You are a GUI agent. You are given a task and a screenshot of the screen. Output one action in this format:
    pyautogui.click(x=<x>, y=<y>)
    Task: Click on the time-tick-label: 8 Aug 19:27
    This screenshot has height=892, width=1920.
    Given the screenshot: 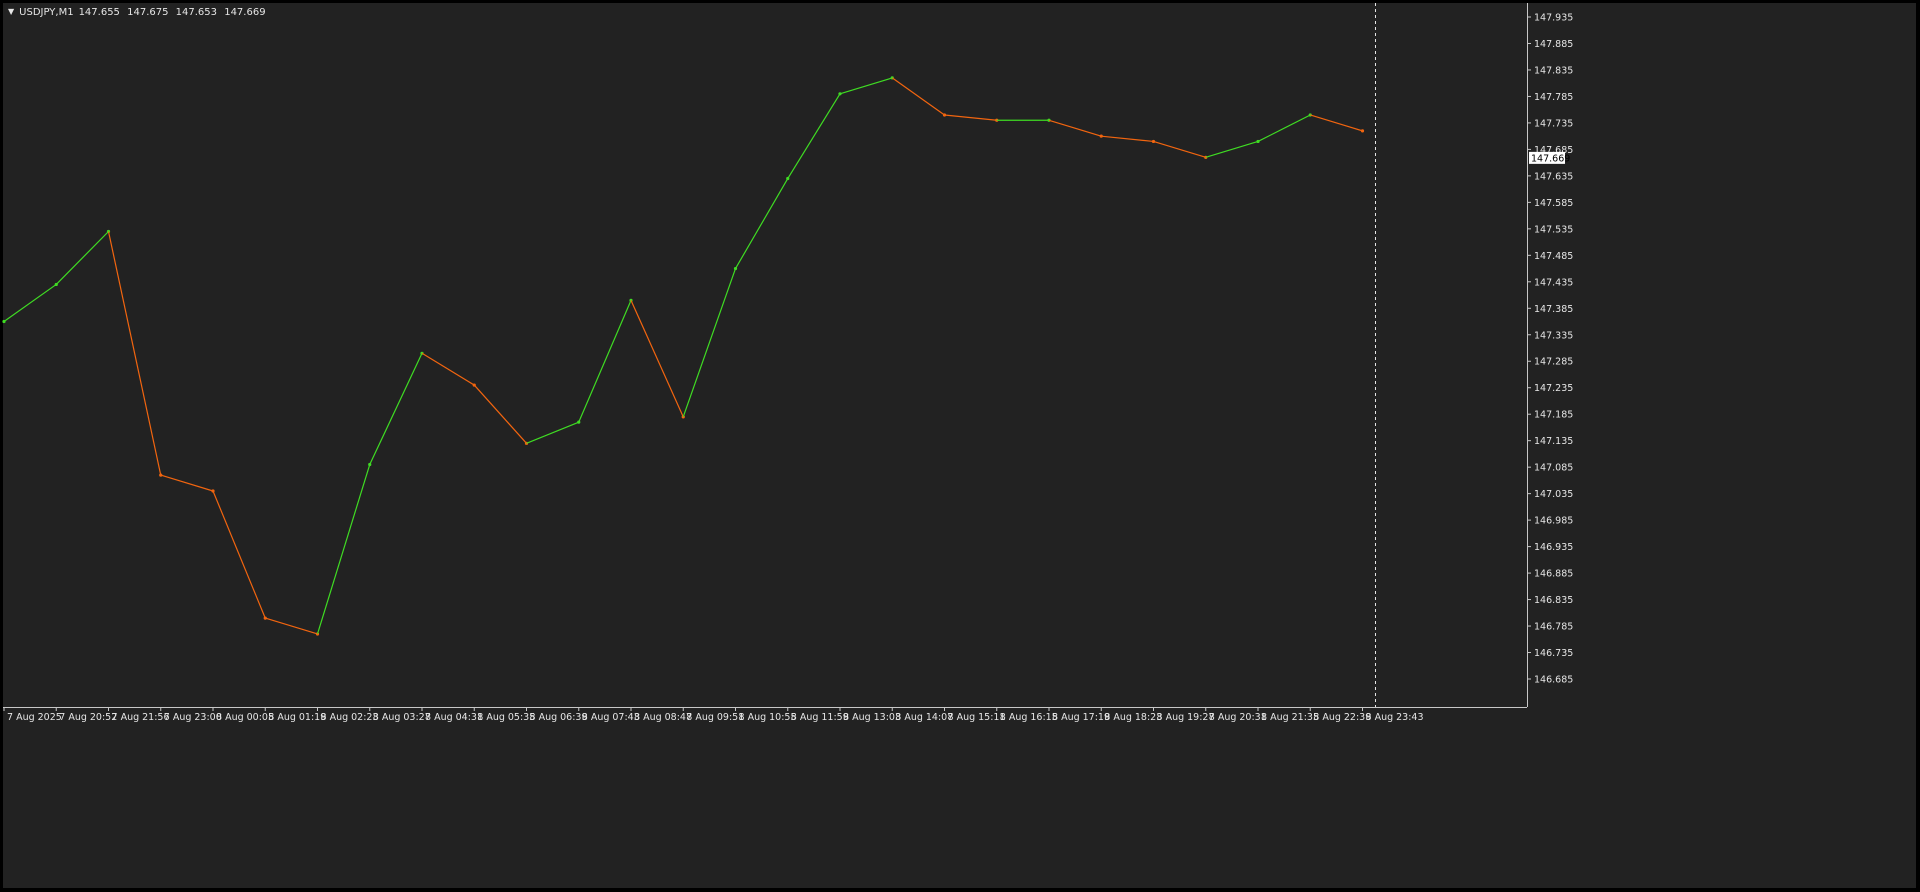 What is the action you would take?
    pyautogui.click(x=1186, y=717)
    